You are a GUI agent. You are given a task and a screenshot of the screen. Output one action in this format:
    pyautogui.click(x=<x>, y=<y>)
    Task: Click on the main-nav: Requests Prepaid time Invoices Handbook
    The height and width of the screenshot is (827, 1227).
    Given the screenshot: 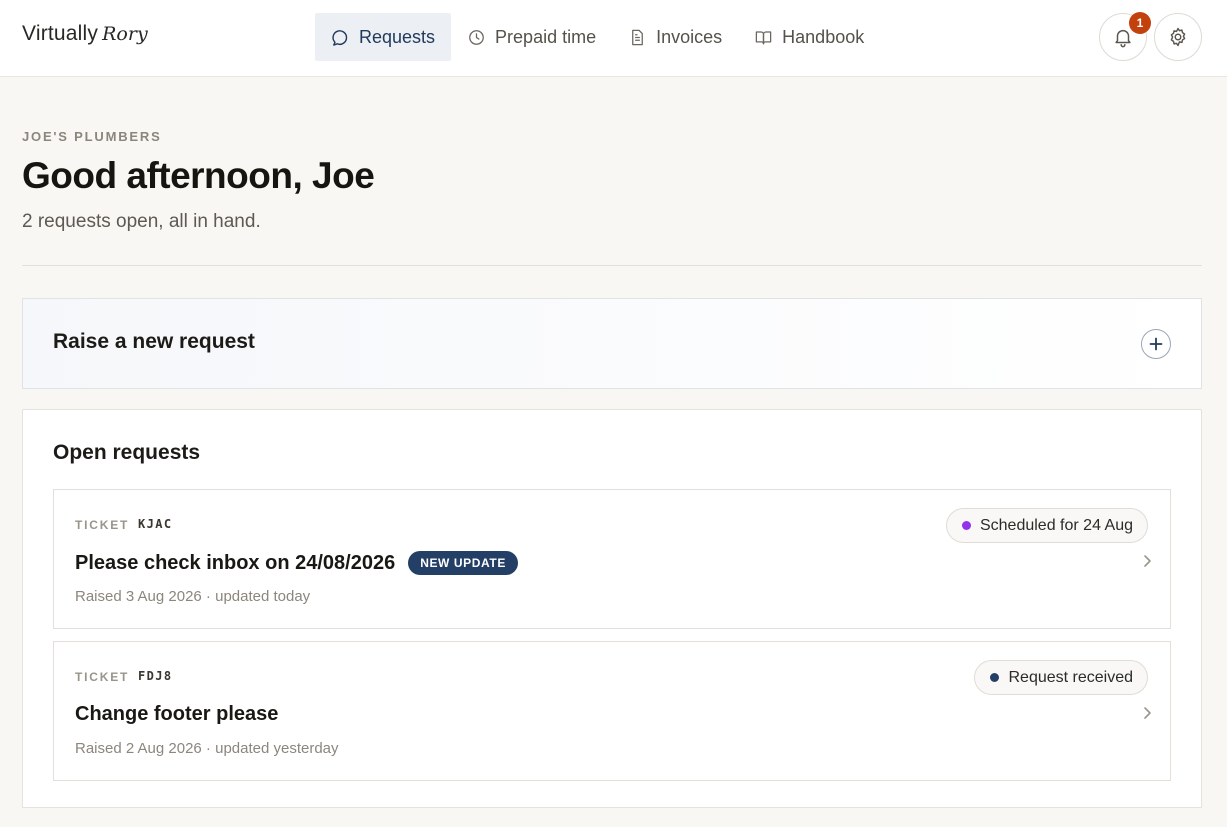 What is the action you would take?
    pyautogui.click(x=597, y=37)
    